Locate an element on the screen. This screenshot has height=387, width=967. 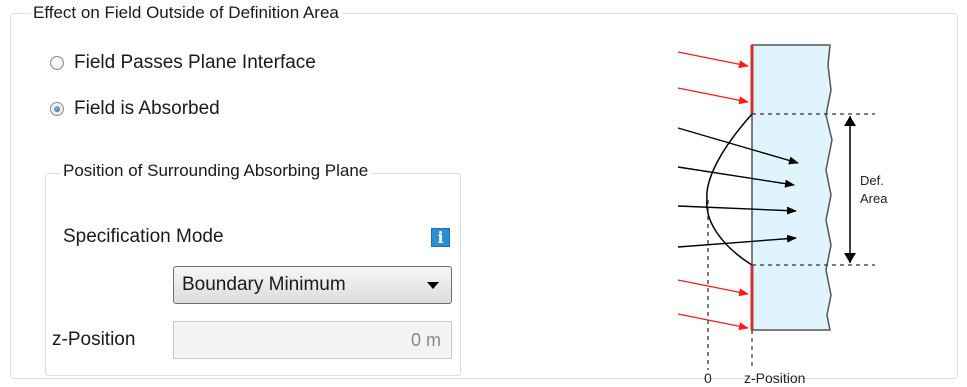
z-position-label: z-Position is located at coordinates (94, 339).